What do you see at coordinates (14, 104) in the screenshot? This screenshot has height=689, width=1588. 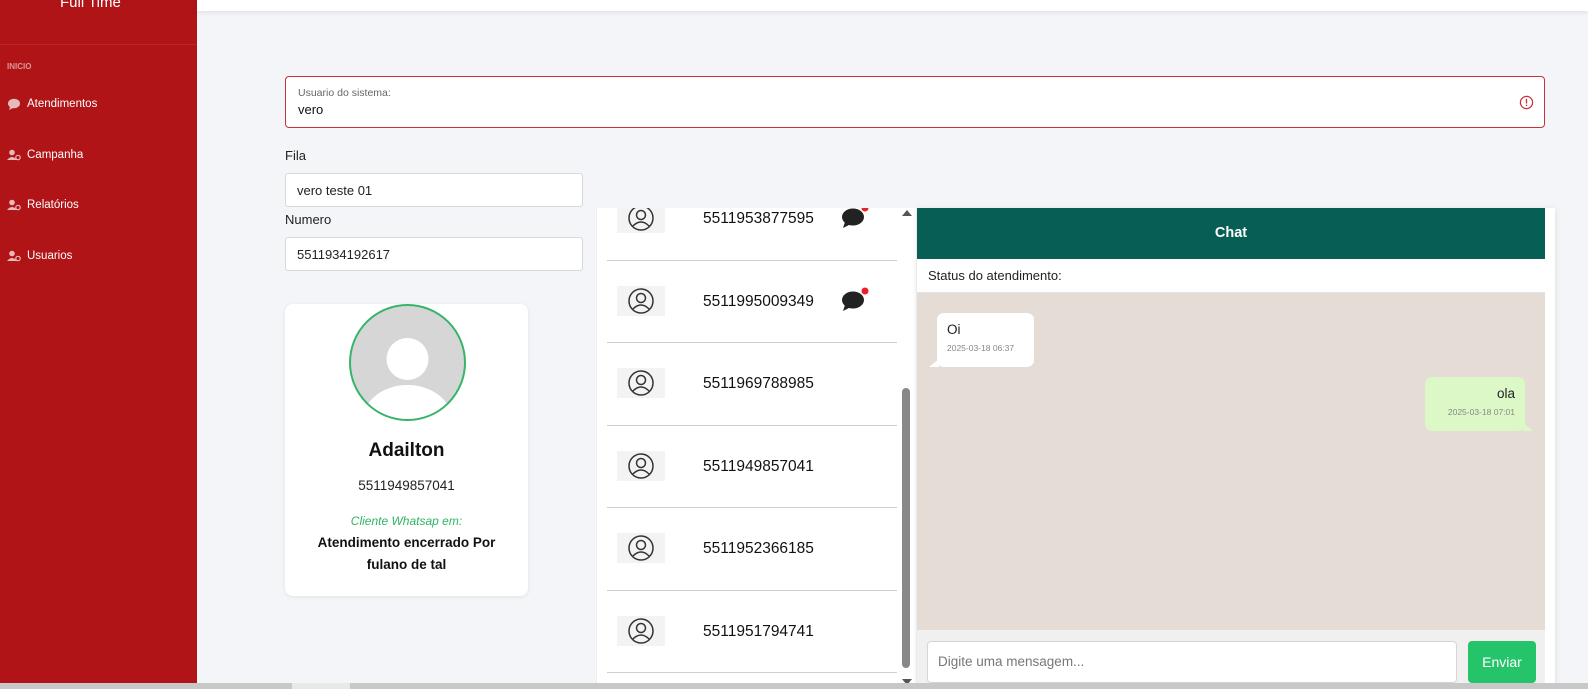 I see `chat-bubble-icon` at bounding box center [14, 104].